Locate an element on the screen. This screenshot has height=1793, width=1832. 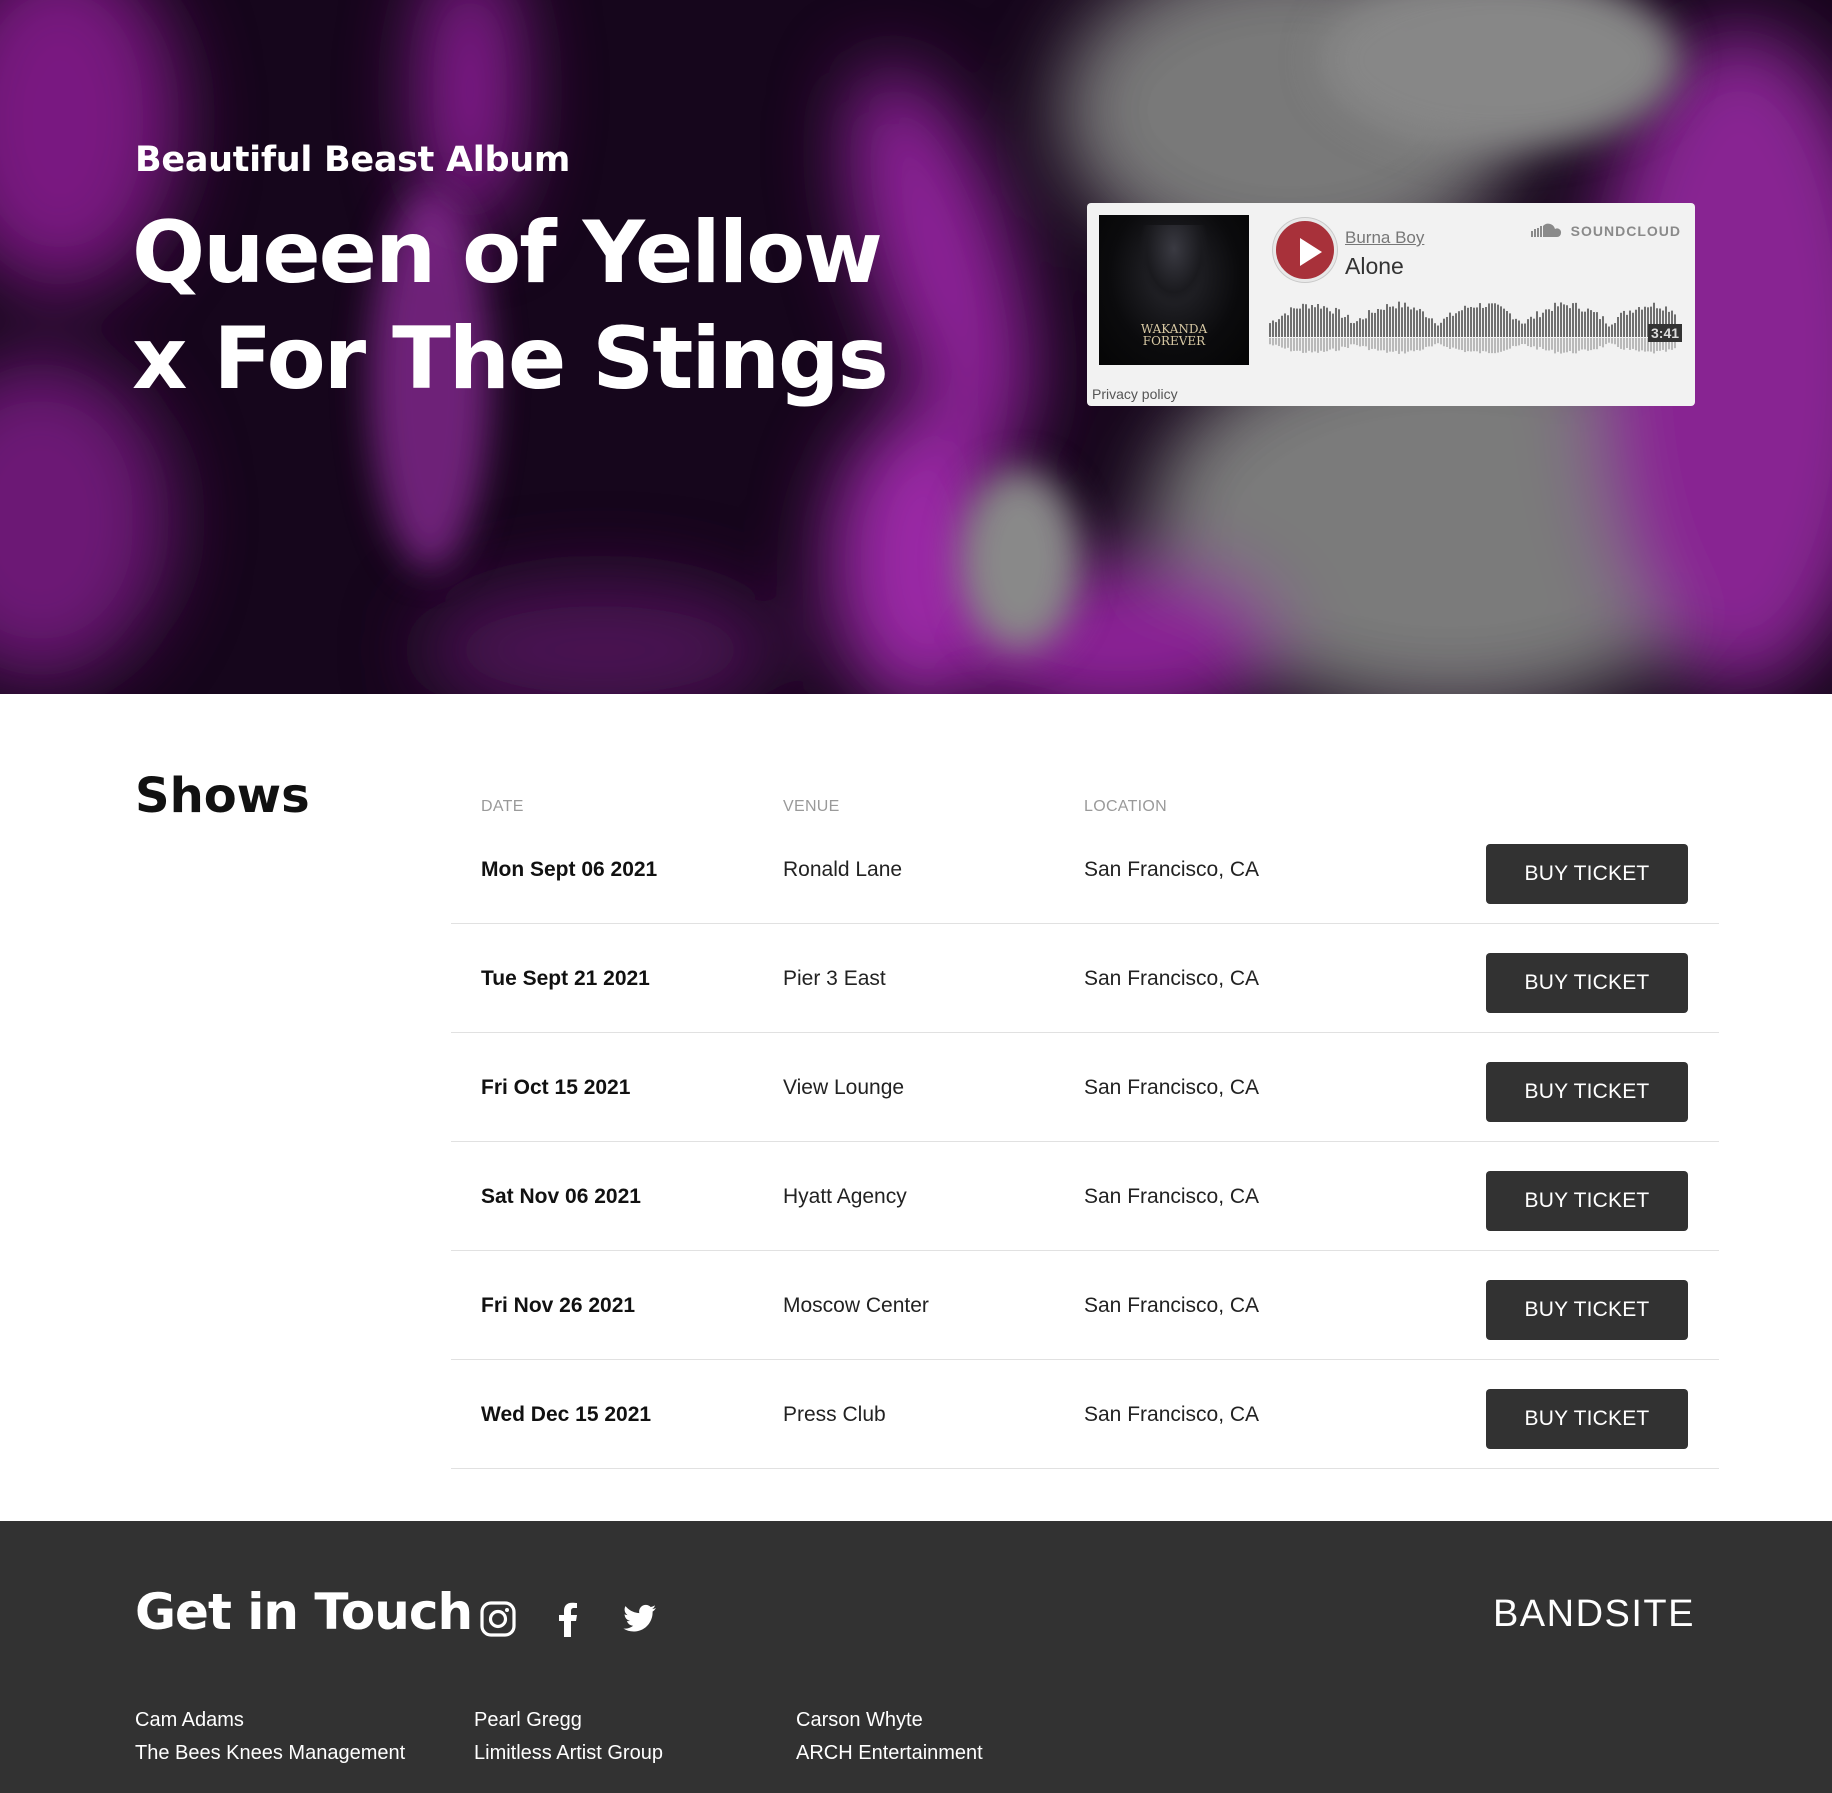
column-header-date: DATE is located at coordinates (502, 806).